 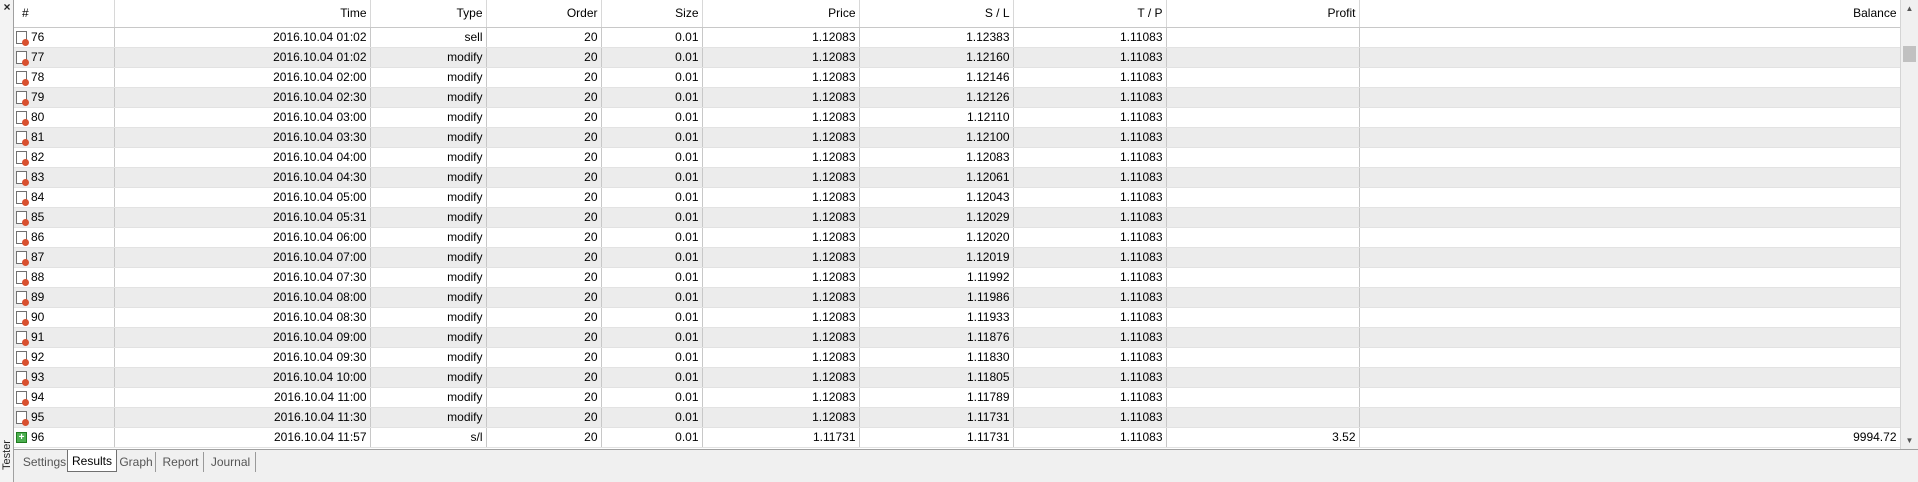 What do you see at coordinates (181, 462) in the screenshot?
I see `tab-report: Report` at bounding box center [181, 462].